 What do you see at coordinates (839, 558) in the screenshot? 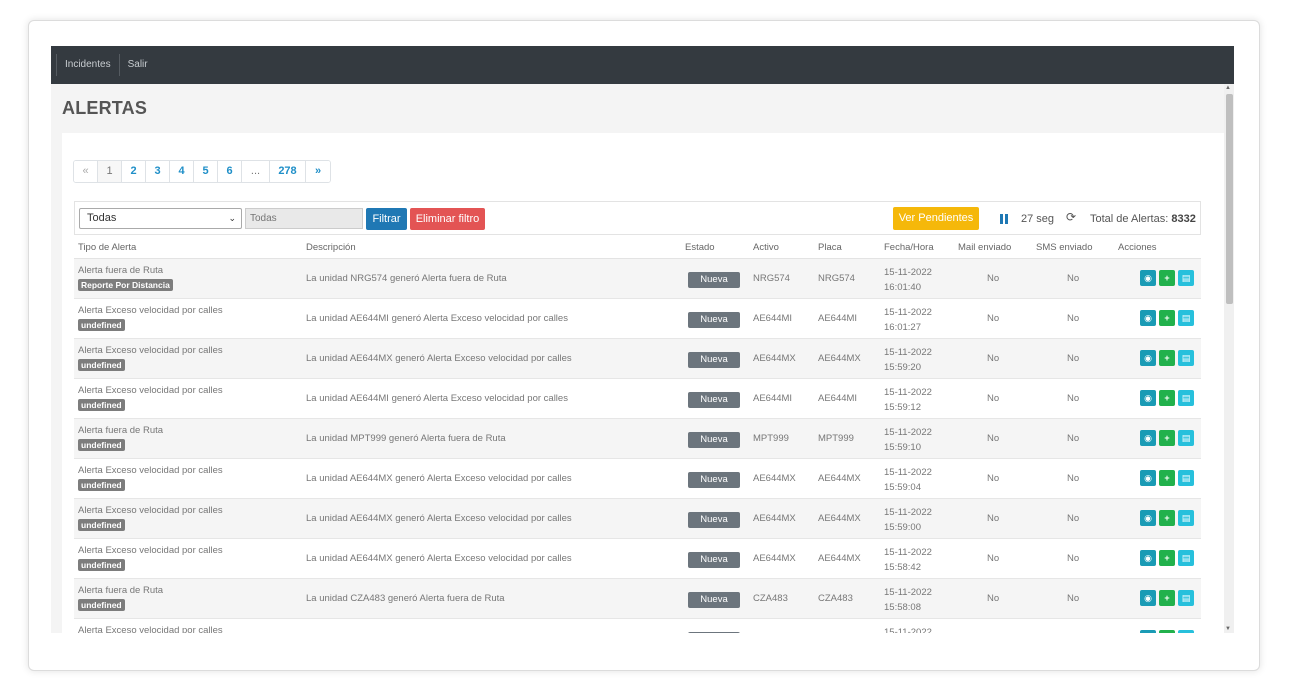
I see `plate: AE644MX` at bounding box center [839, 558].